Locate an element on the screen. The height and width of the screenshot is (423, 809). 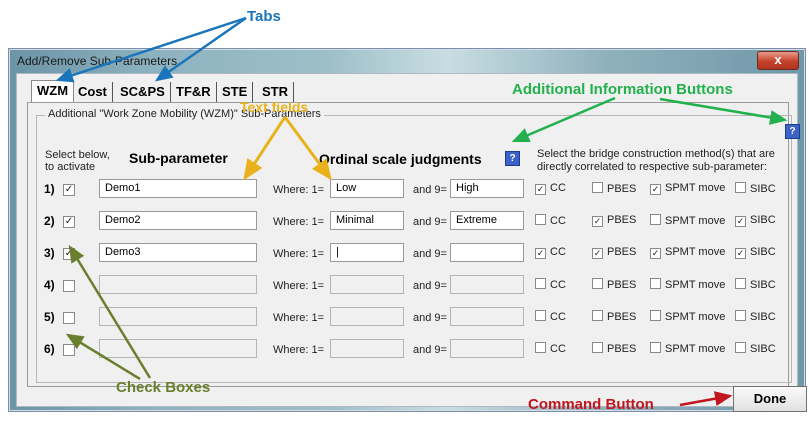
sub-parameter-name-field: Demo3 is located at coordinates (178, 252).